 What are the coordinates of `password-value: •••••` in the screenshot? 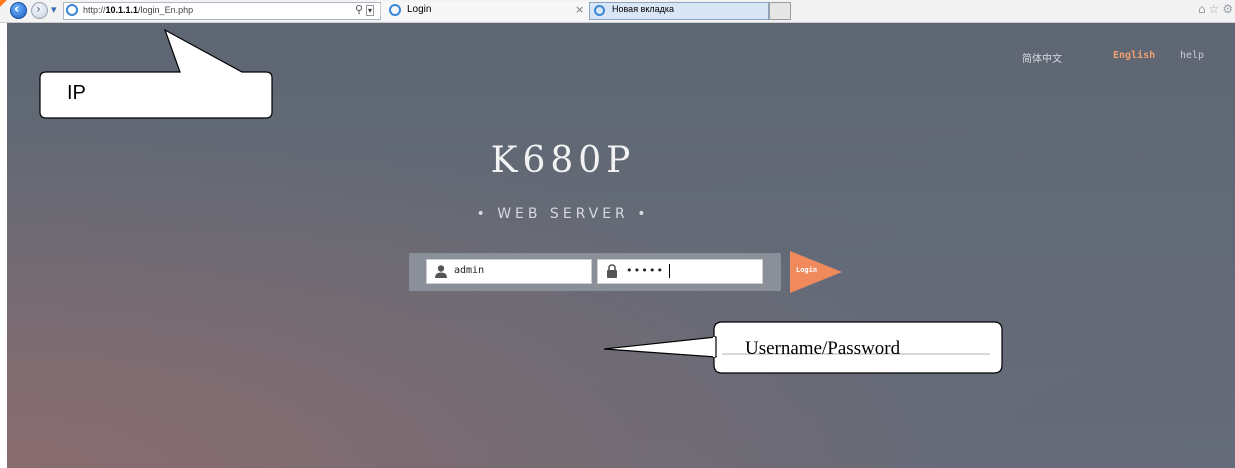 It's located at (645, 270).